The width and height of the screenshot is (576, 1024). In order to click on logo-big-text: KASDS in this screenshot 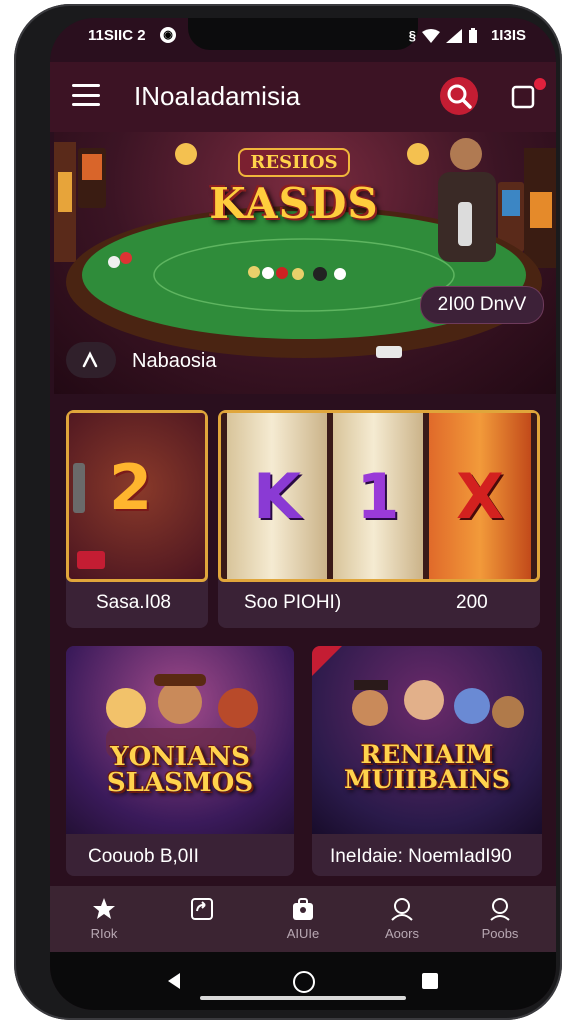, I will do `click(294, 203)`.